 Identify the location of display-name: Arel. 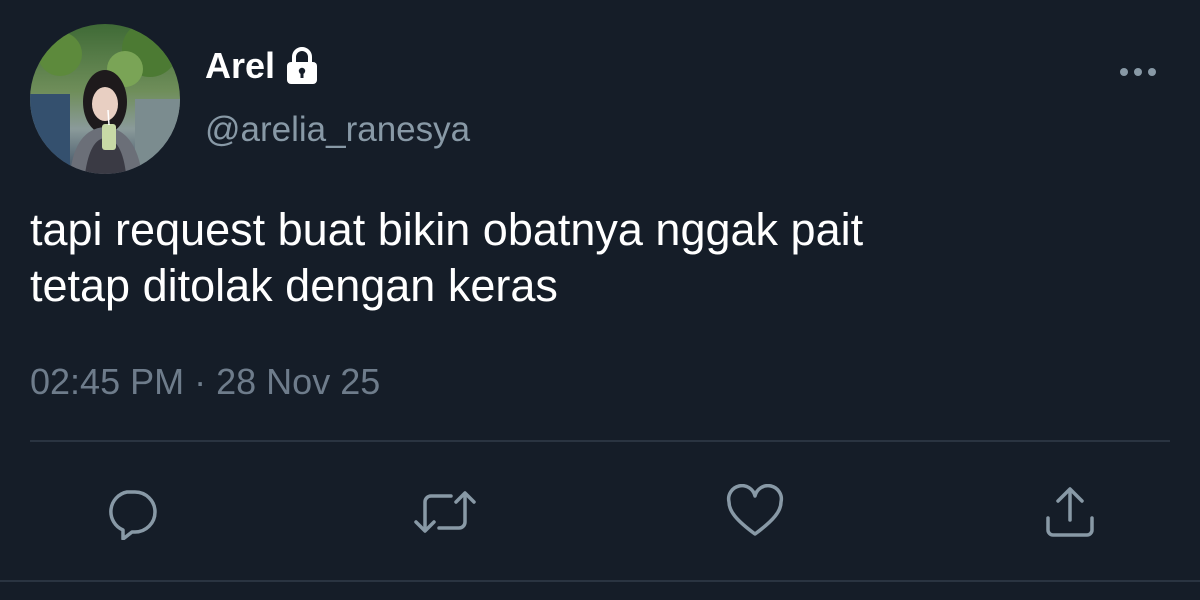
(263, 66).